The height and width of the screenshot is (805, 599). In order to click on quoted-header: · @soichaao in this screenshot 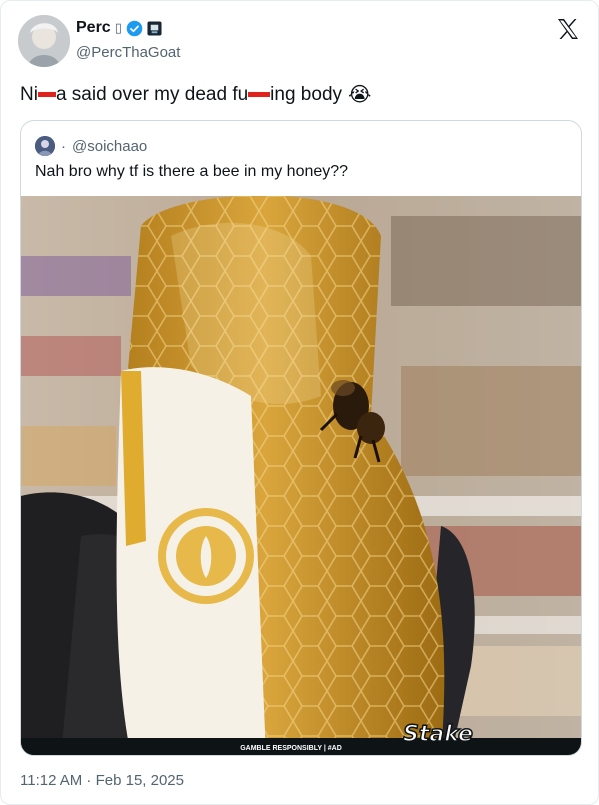, I will do `click(91, 146)`.